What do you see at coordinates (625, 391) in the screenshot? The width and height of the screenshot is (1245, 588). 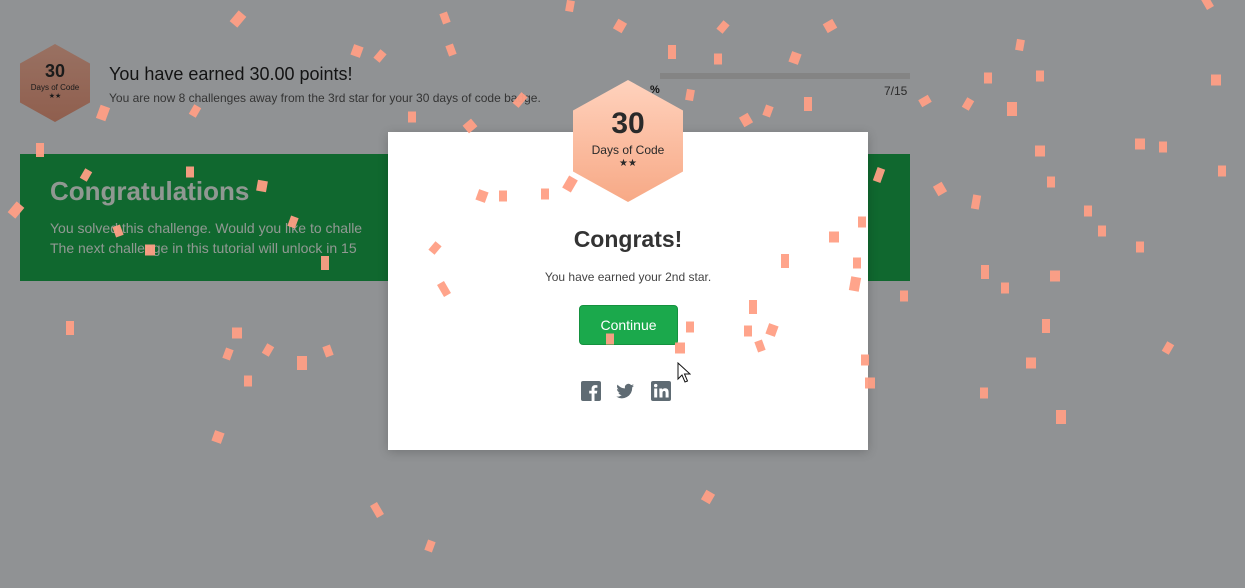 I see `twitter-icon` at bounding box center [625, 391].